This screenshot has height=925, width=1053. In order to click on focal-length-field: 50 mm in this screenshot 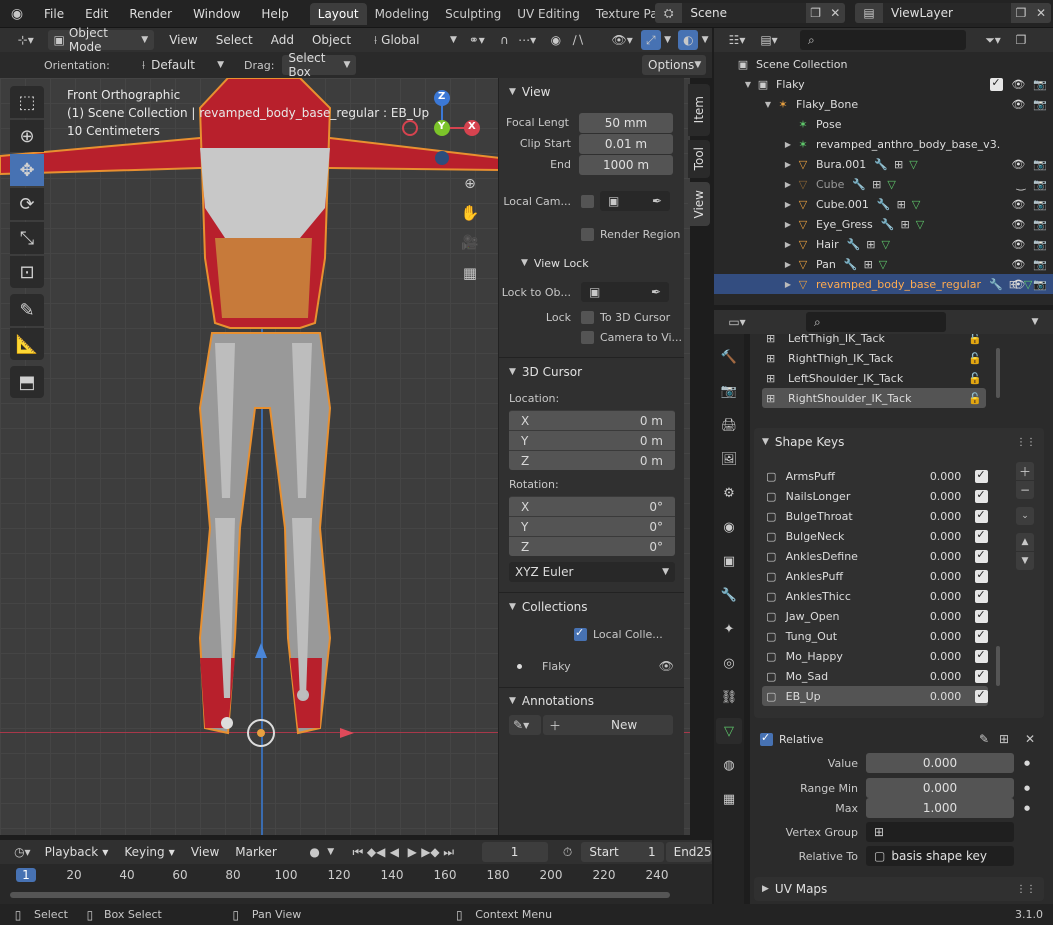, I will do `click(626, 122)`.